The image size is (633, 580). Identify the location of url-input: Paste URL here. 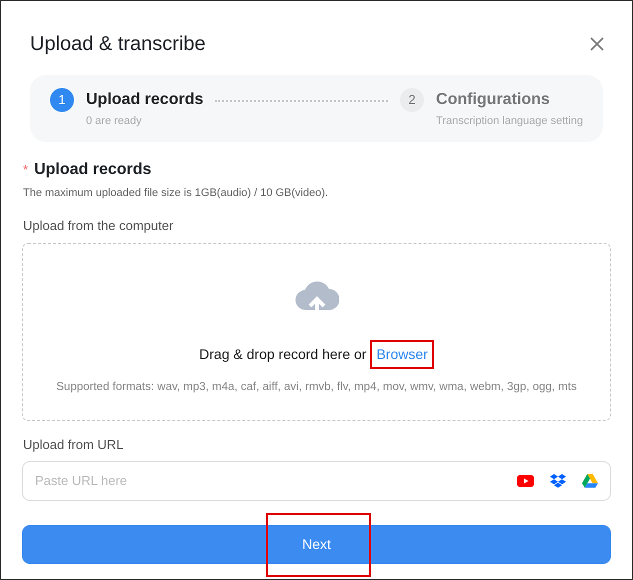
(271, 480).